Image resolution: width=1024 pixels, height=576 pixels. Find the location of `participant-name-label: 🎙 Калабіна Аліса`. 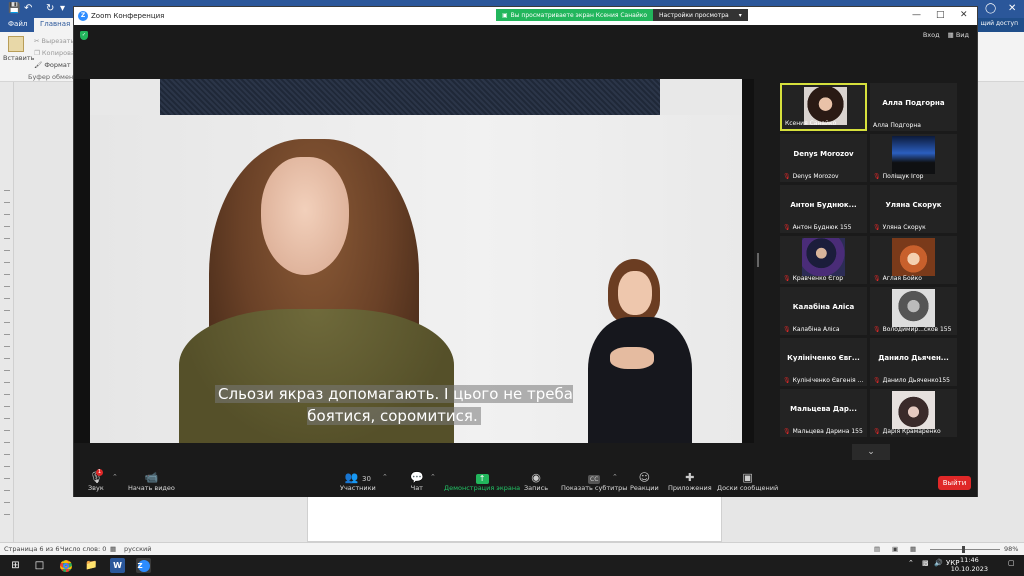

participant-name-label: 🎙 Калабіна Аліса is located at coordinates (824, 329).